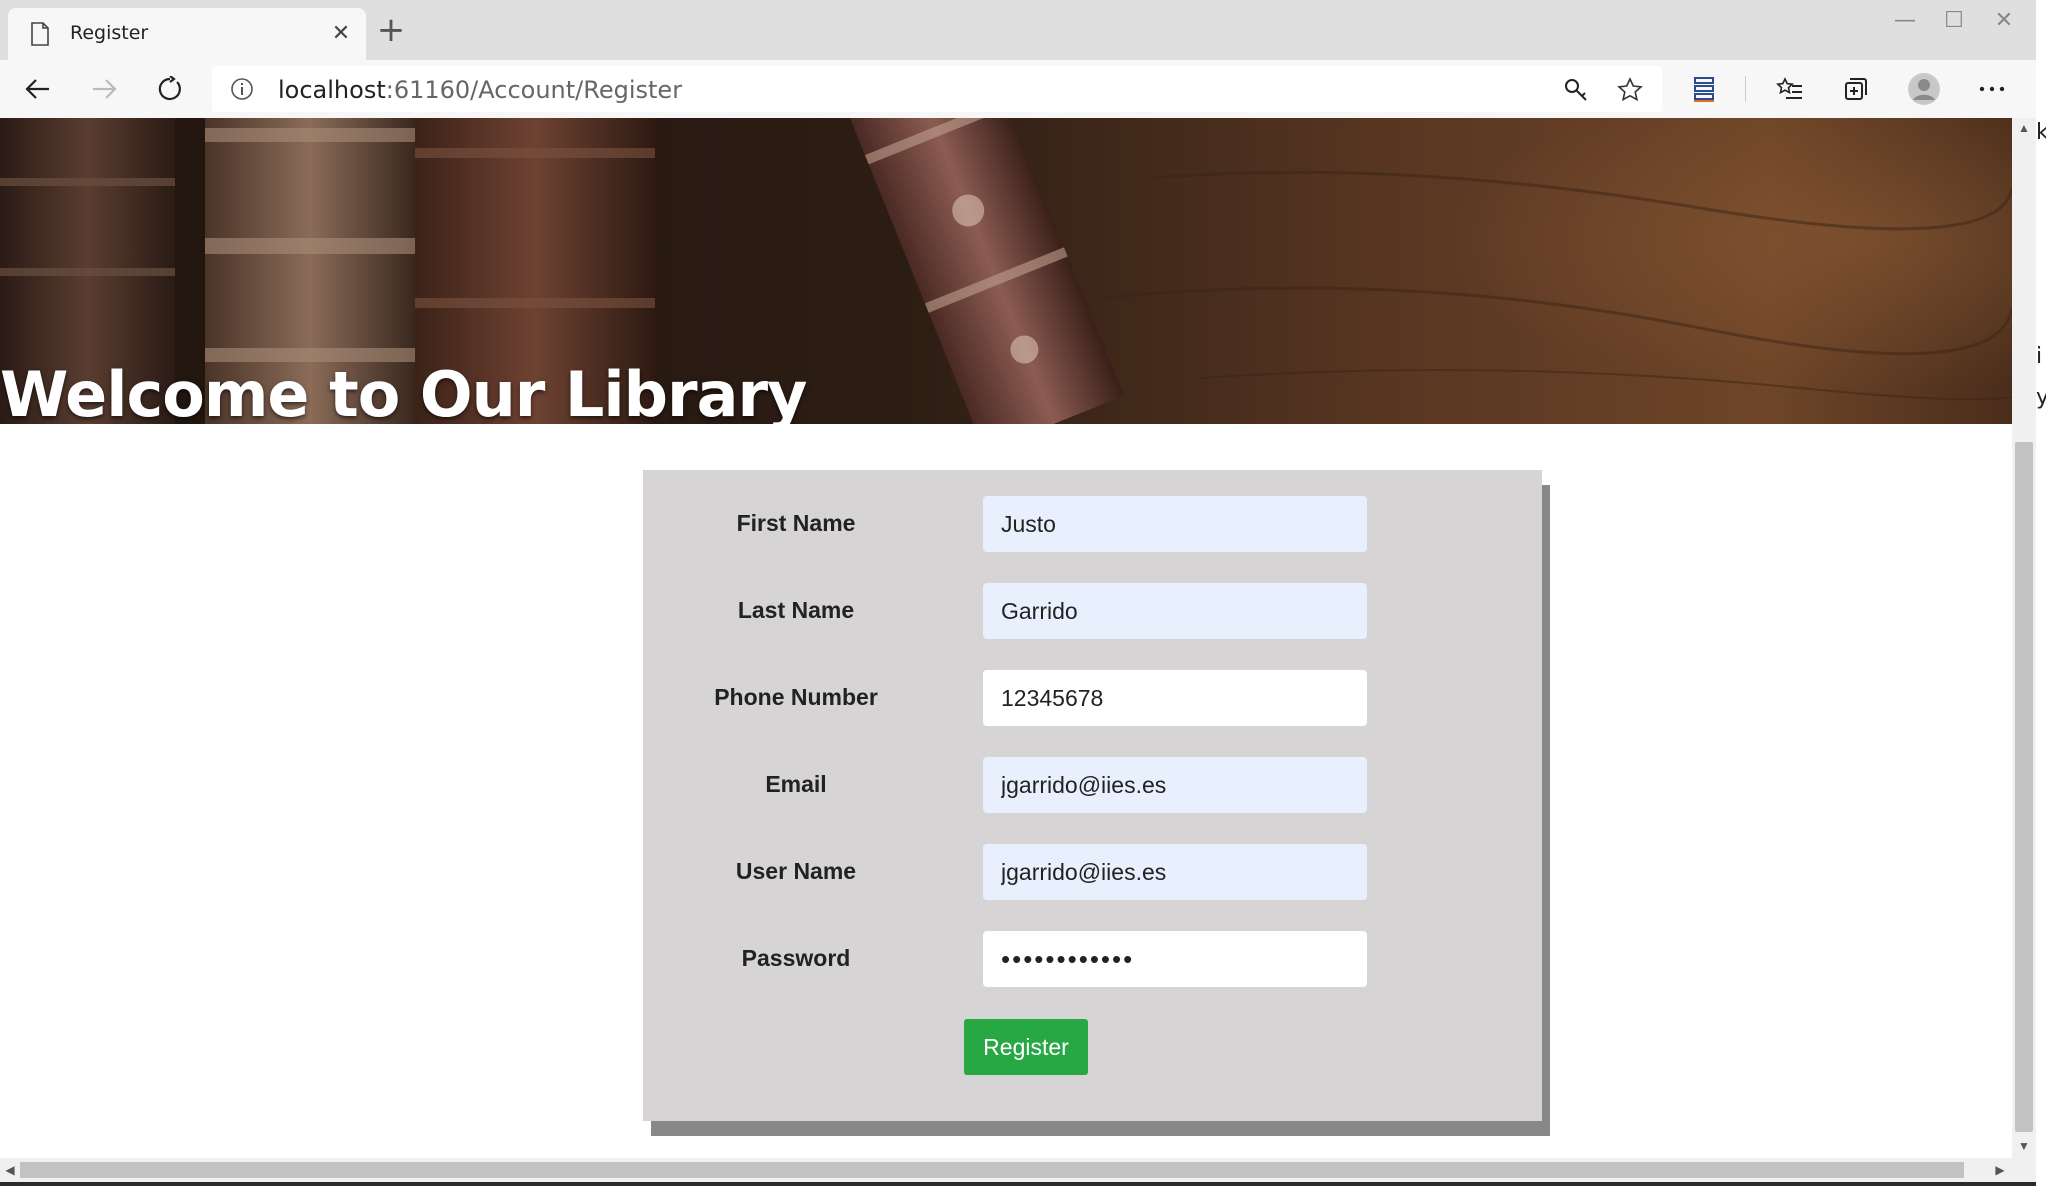  What do you see at coordinates (341, 33) in the screenshot?
I see `tab-close-icon: ✕` at bounding box center [341, 33].